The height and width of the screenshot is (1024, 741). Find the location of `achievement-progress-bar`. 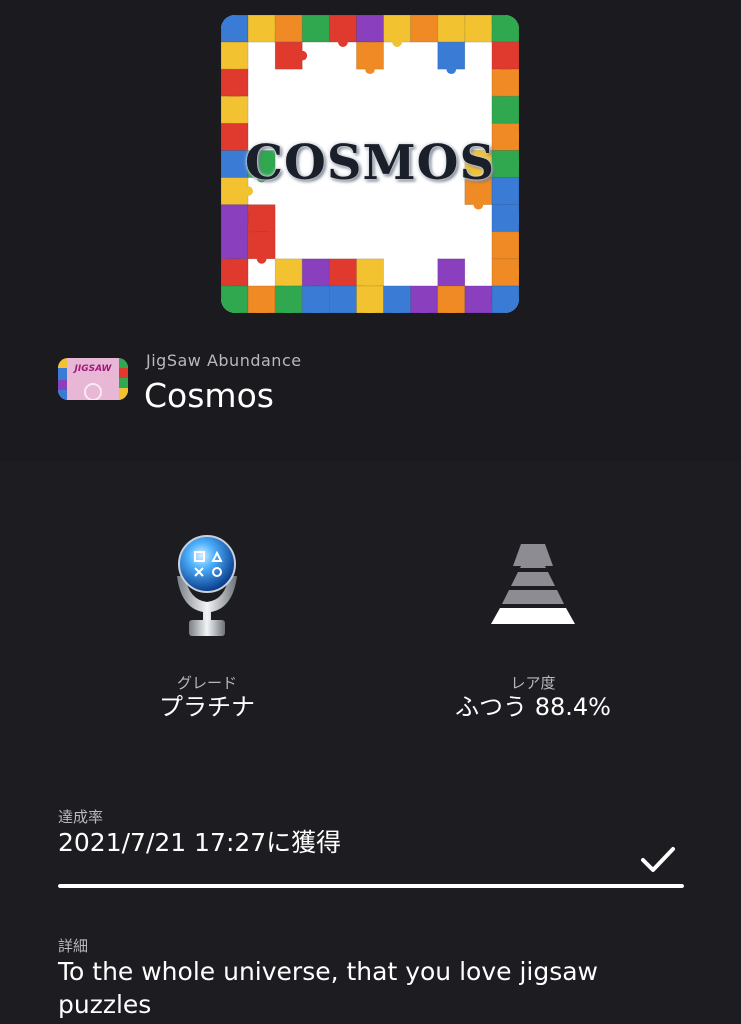

achievement-progress-bar is located at coordinates (371, 886).